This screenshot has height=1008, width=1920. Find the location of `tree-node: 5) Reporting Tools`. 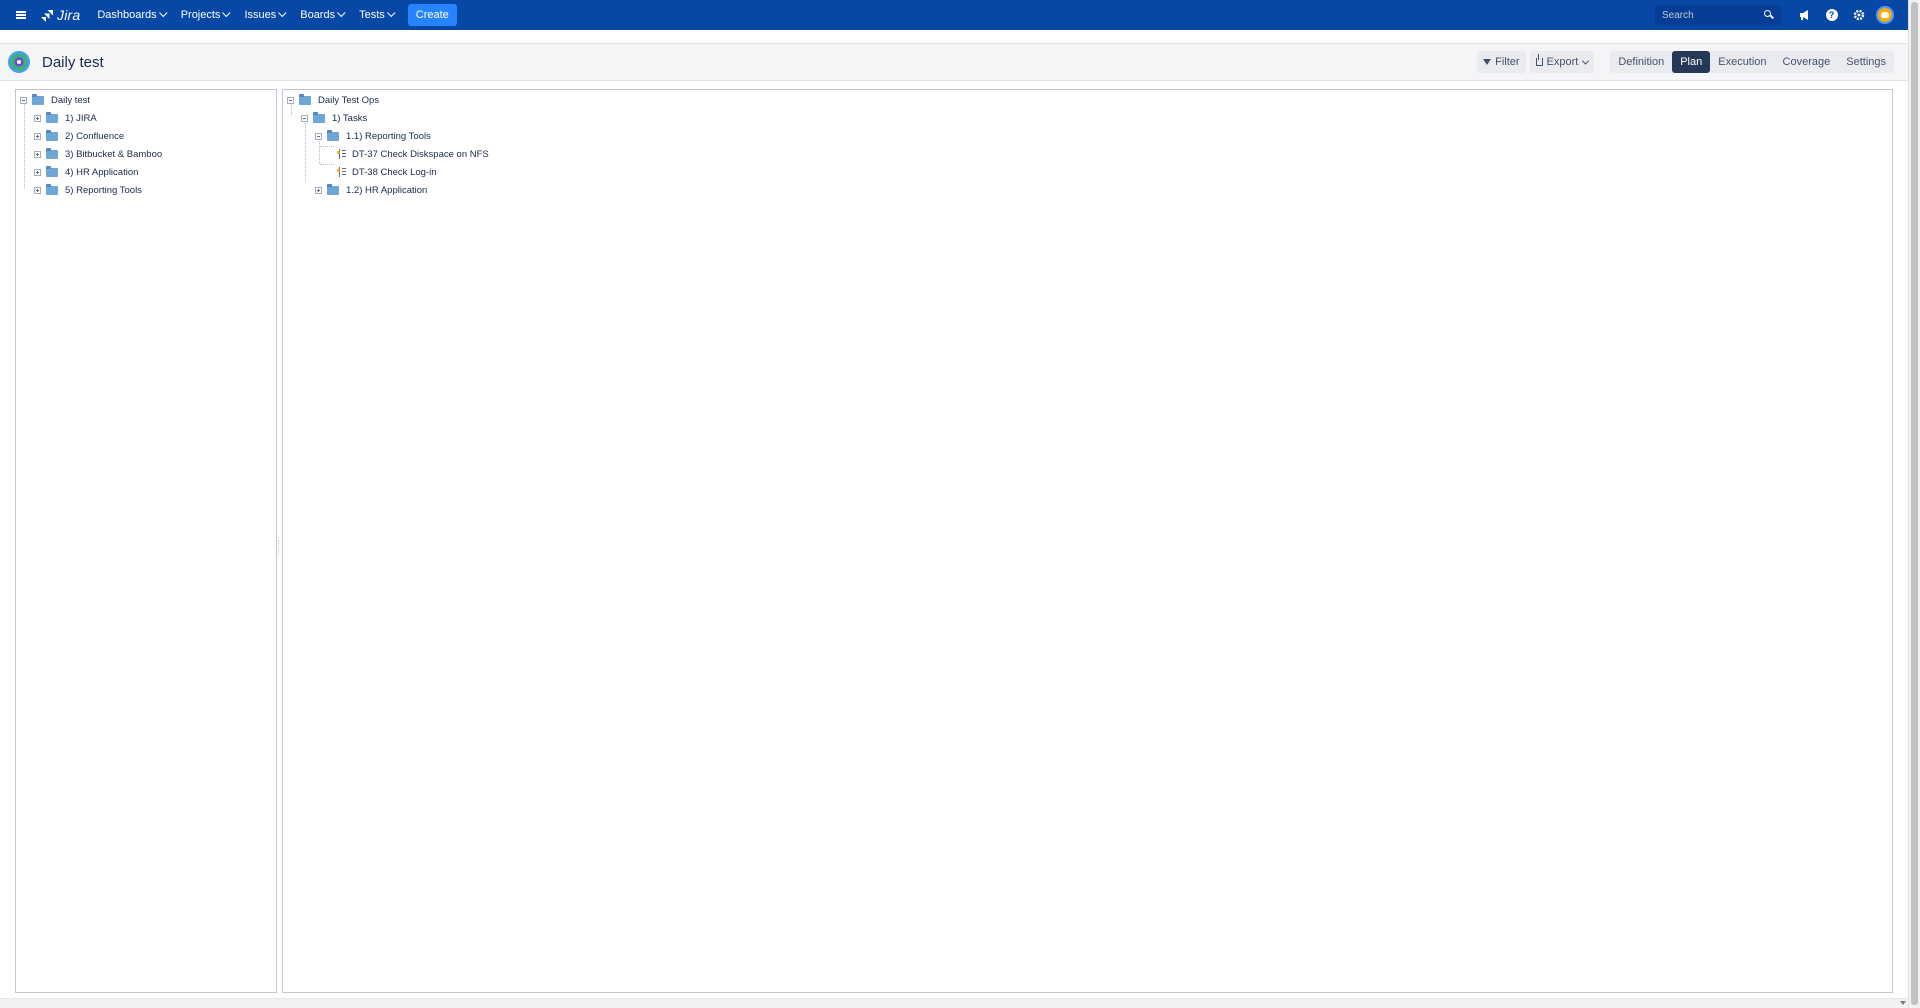

tree-node: 5) Reporting Tools is located at coordinates (88, 190).